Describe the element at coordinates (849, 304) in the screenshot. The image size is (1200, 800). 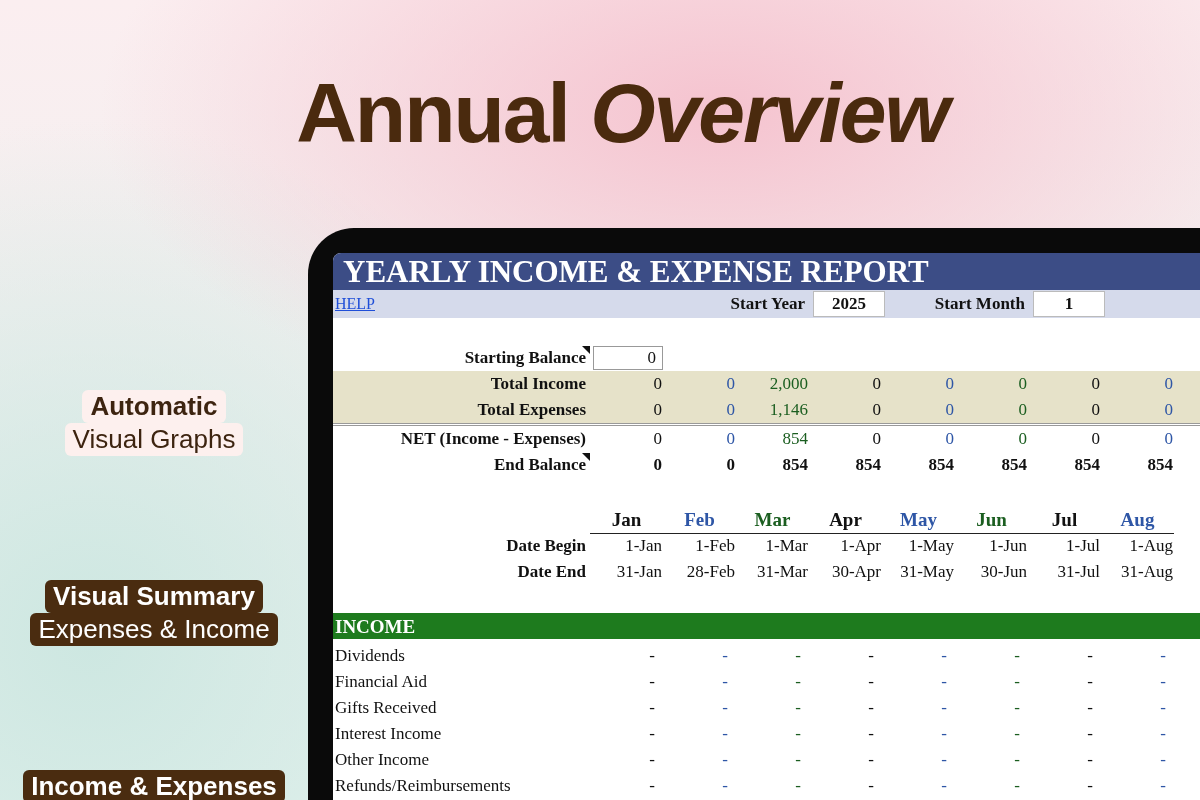
I see `input-field: 2025` at that location.